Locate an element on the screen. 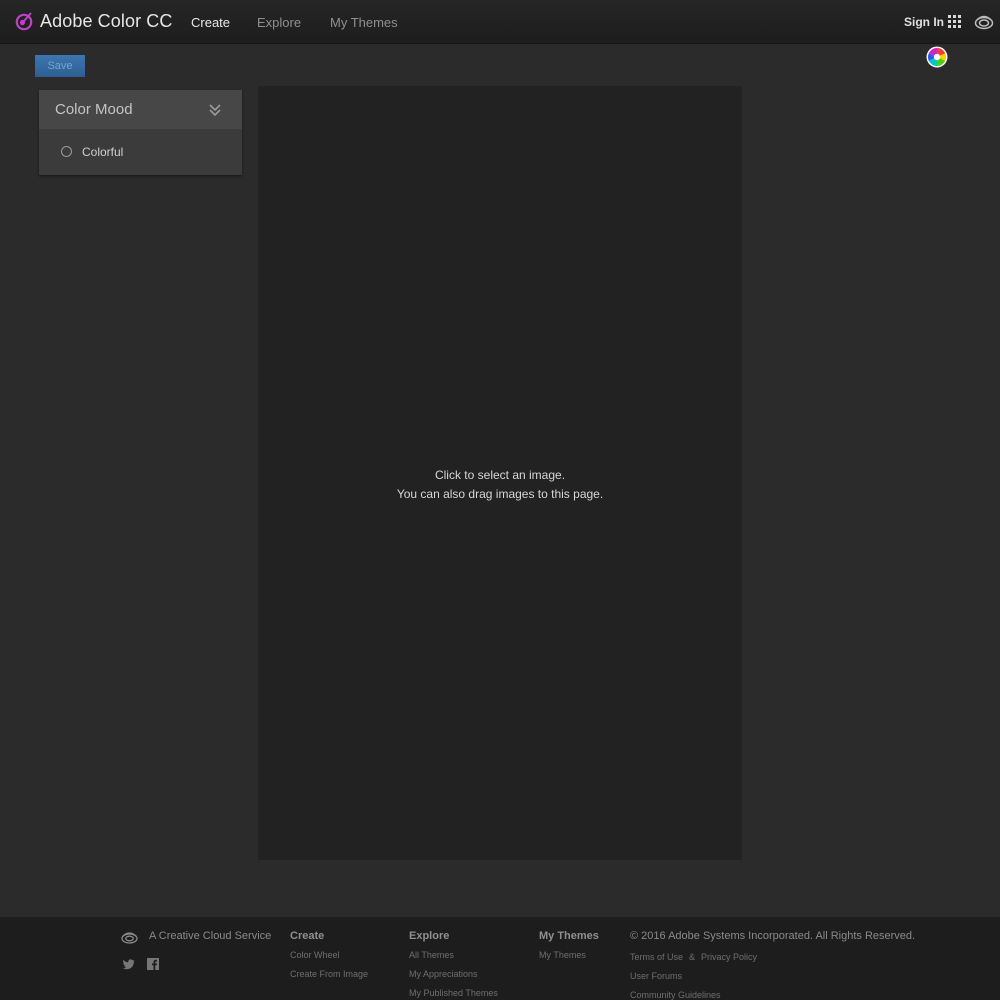  app-title: Adobe Color CC is located at coordinates (106, 21).